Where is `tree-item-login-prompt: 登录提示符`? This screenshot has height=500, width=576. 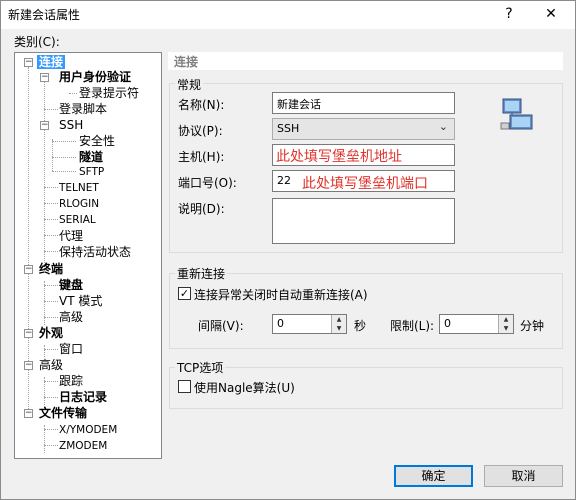 tree-item-login-prompt: 登录提示符 is located at coordinates (109, 93).